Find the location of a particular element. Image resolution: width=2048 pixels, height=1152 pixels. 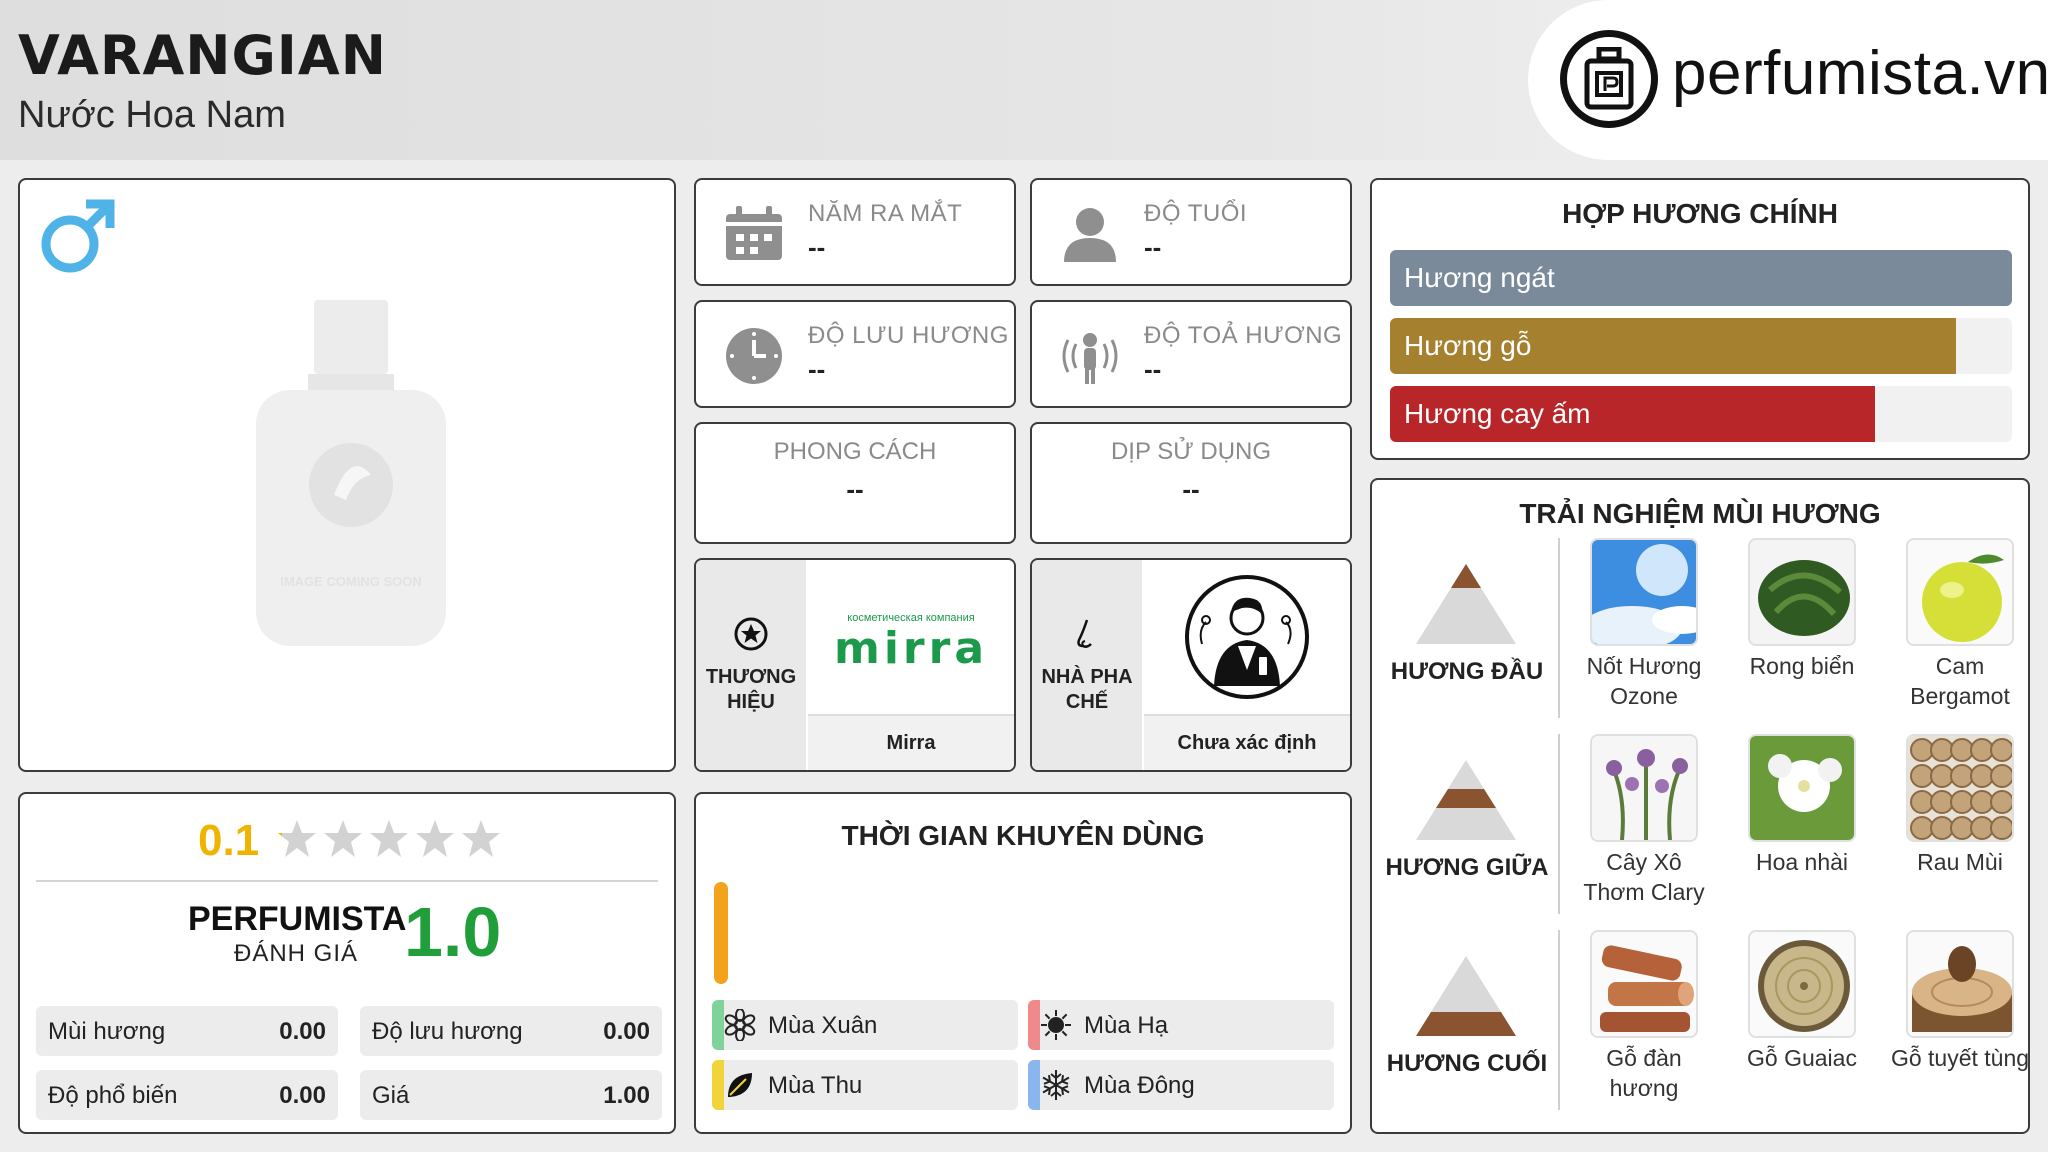

product-title: VARANGIAN is located at coordinates (202, 55).